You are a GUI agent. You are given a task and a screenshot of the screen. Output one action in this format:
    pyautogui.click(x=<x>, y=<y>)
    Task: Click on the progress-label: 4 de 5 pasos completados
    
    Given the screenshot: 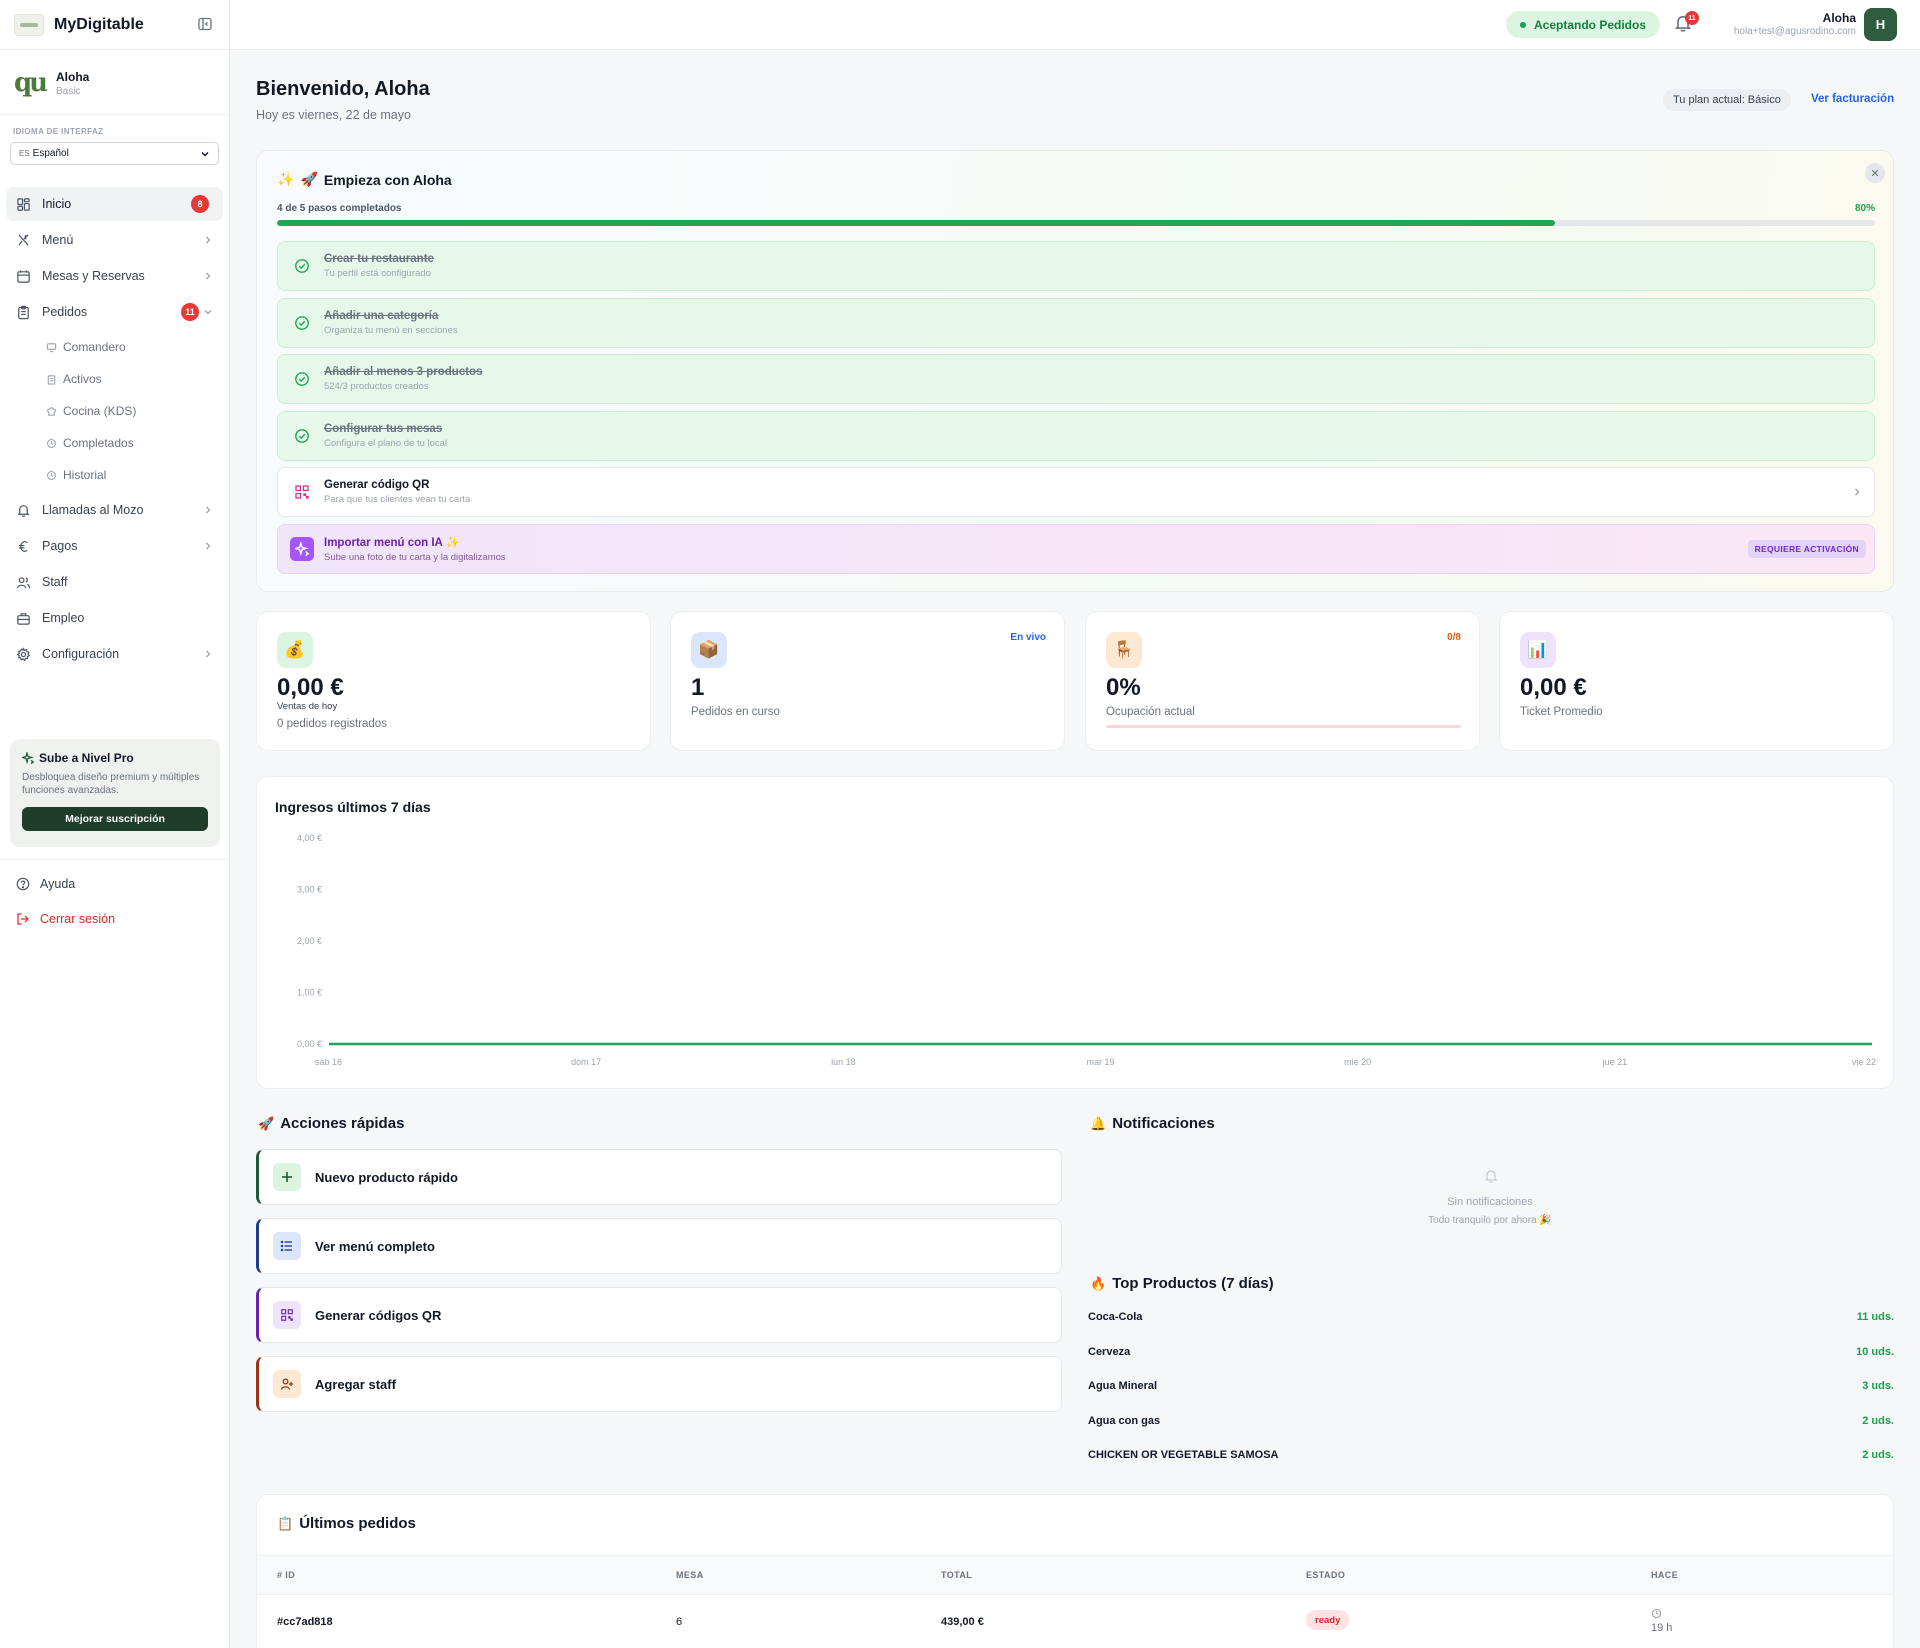 What is the action you would take?
    pyautogui.click(x=339, y=208)
    